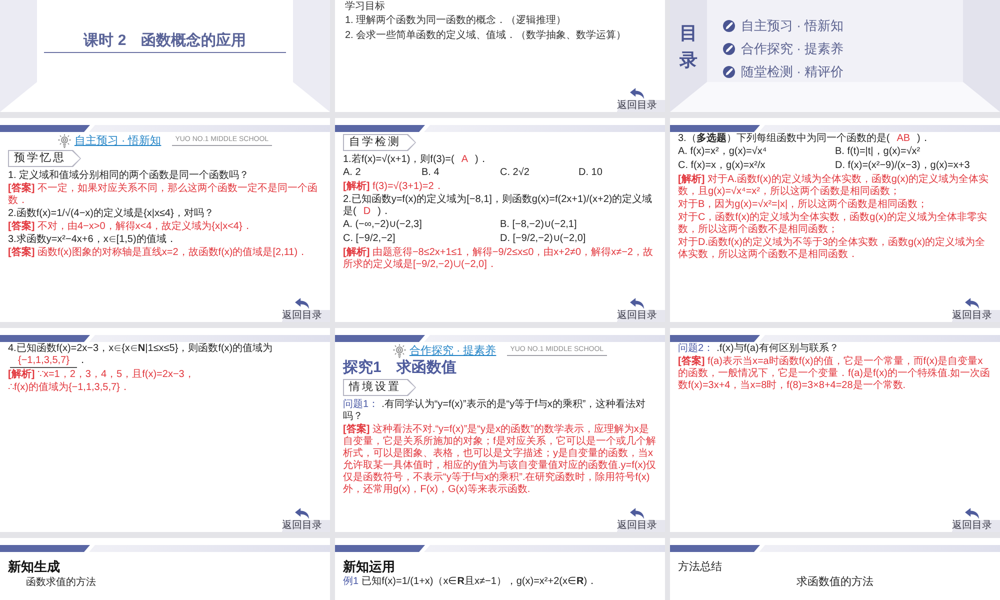  Describe the element at coordinates (393, 186) in the screenshot. I see `answer-text: [解析] f(3)=√(3+1)=2．` at that location.